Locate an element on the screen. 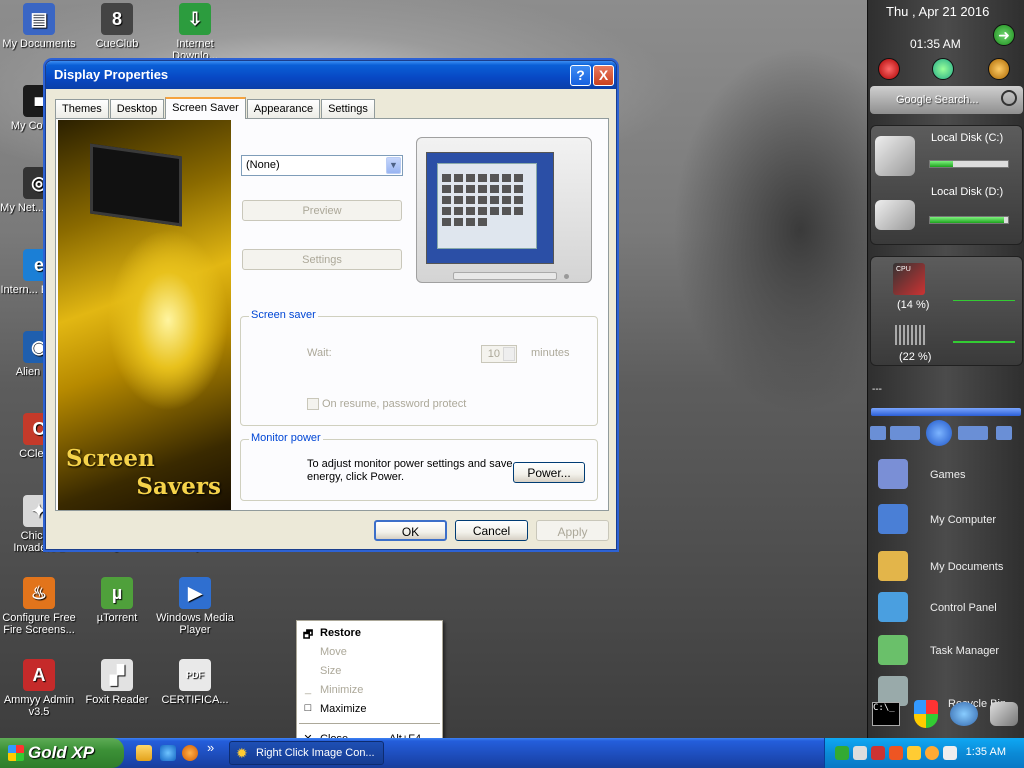  wait-label: Wait: is located at coordinates (319, 353).